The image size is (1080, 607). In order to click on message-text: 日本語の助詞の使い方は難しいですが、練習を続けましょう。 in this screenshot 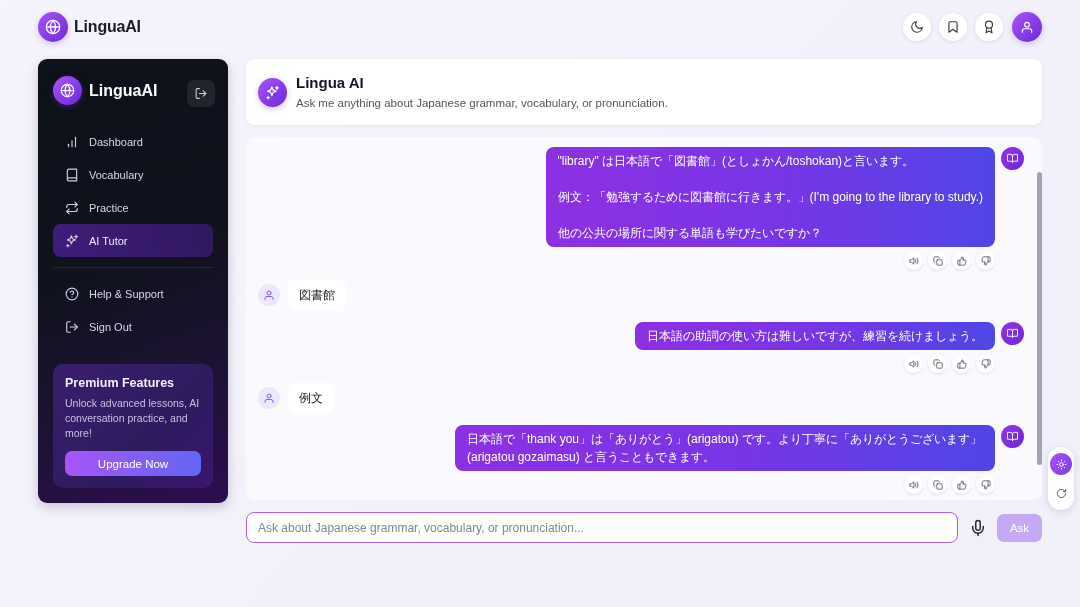, I will do `click(815, 336)`.